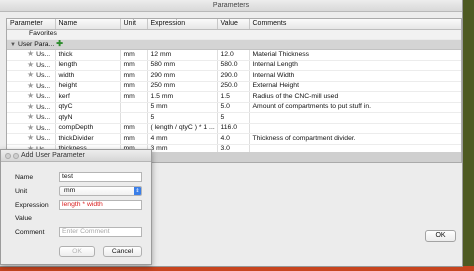  Describe the element at coordinates (355, 76) in the screenshot. I see `comment-cell: Internal Width` at that location.